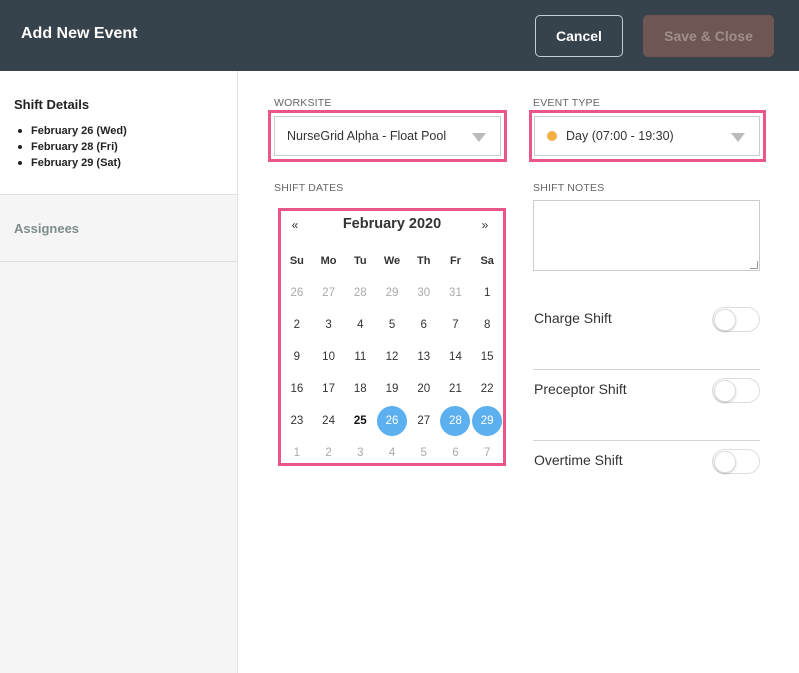 Image resolution: width=799 pixels, height=673 pixels. Describe the element at coordinates (118, 228) in the screenshot. I see `assignees-tab: Assignees` at that location.